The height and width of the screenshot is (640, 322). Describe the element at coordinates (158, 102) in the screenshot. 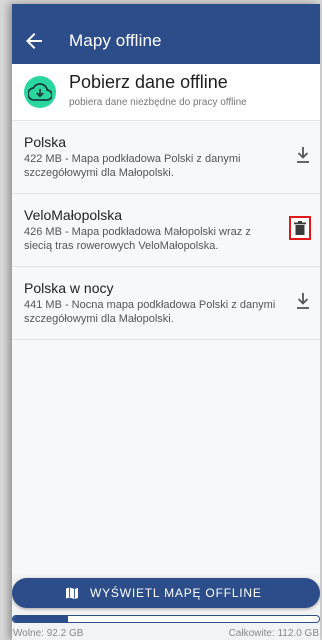

I see `download-subtitle: pobiera dane niezbędne do pracy offline` at that location.